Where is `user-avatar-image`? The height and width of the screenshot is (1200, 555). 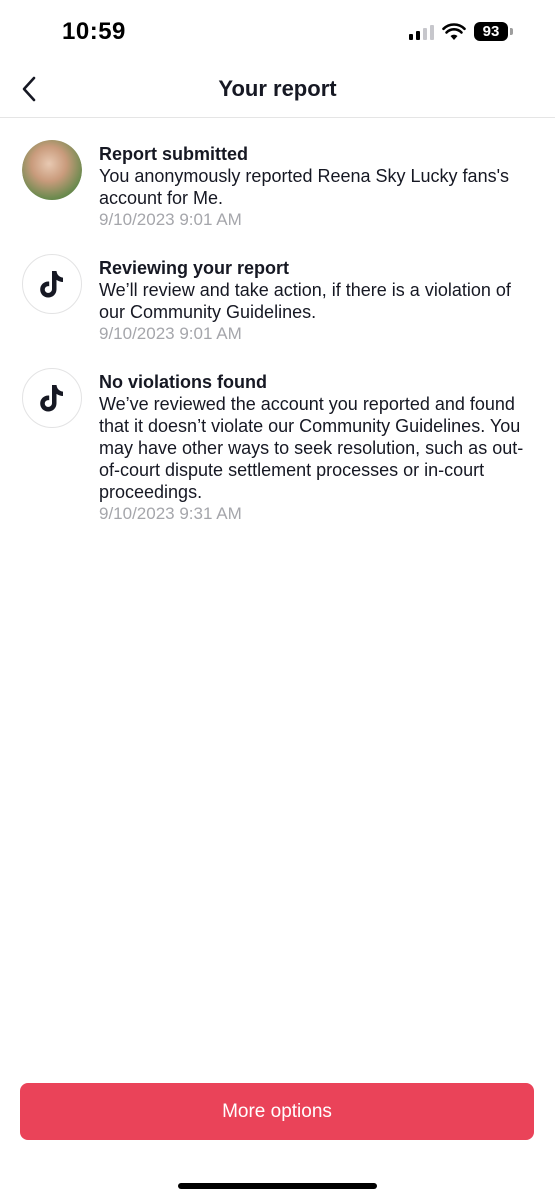 user-avatar-image is located at coordinates (52, 170).